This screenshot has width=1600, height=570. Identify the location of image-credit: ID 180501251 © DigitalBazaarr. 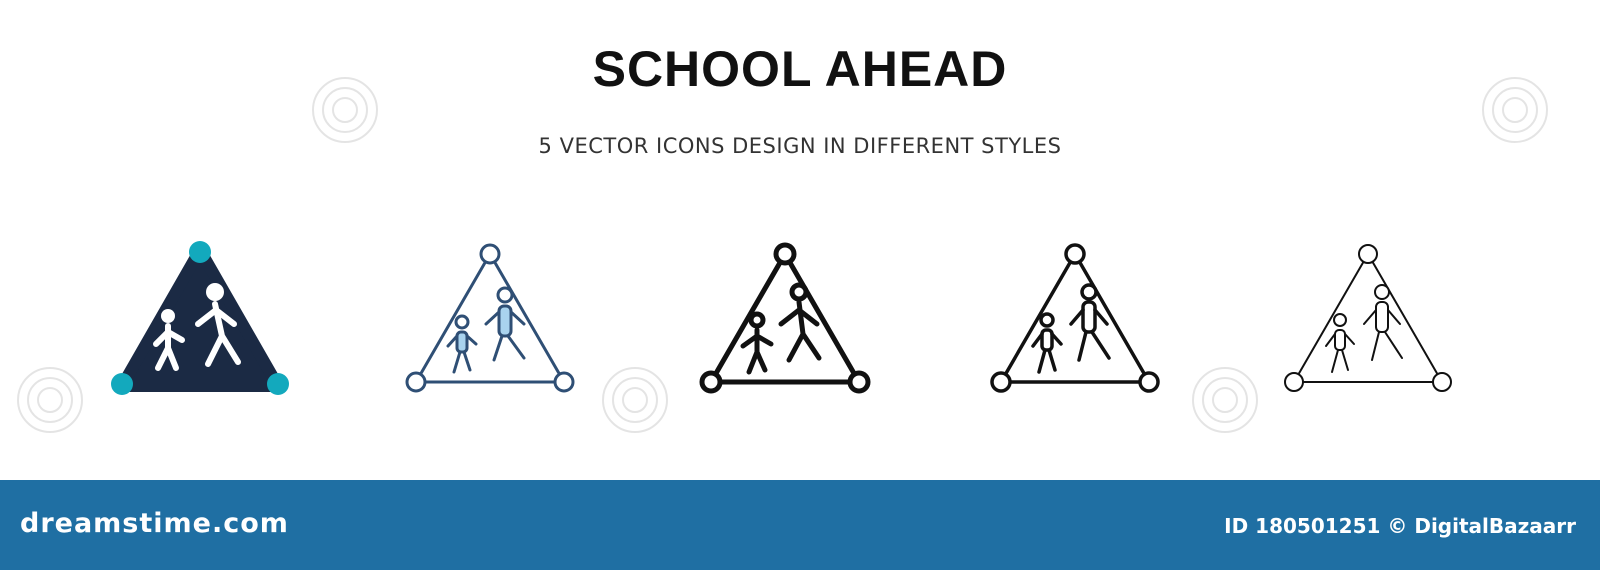
(1400, 526).